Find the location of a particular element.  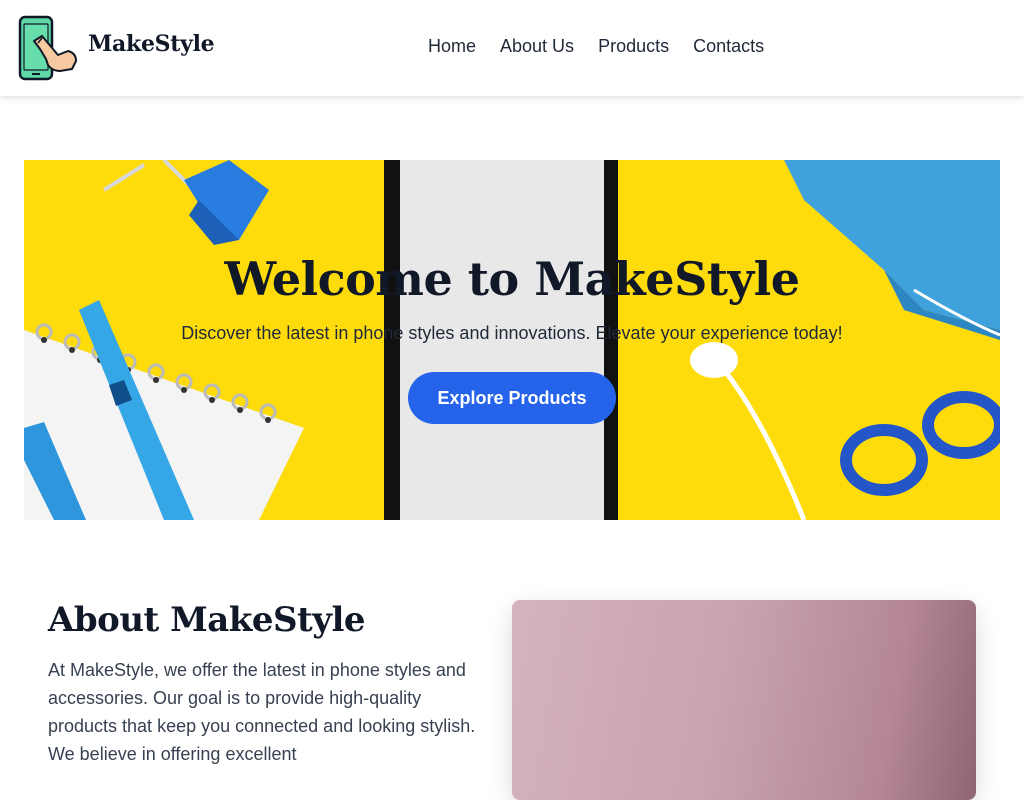

phone-touch-icon is located at coordinates (47, 48).